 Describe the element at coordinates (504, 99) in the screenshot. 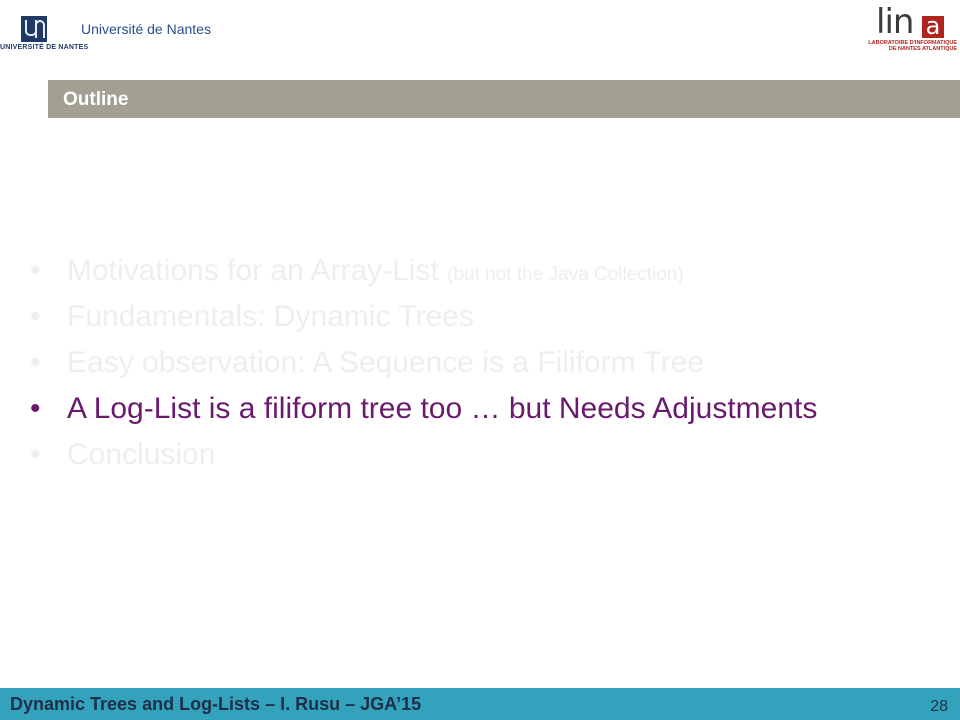

I see `slide-title-bar: Outline` at that location.